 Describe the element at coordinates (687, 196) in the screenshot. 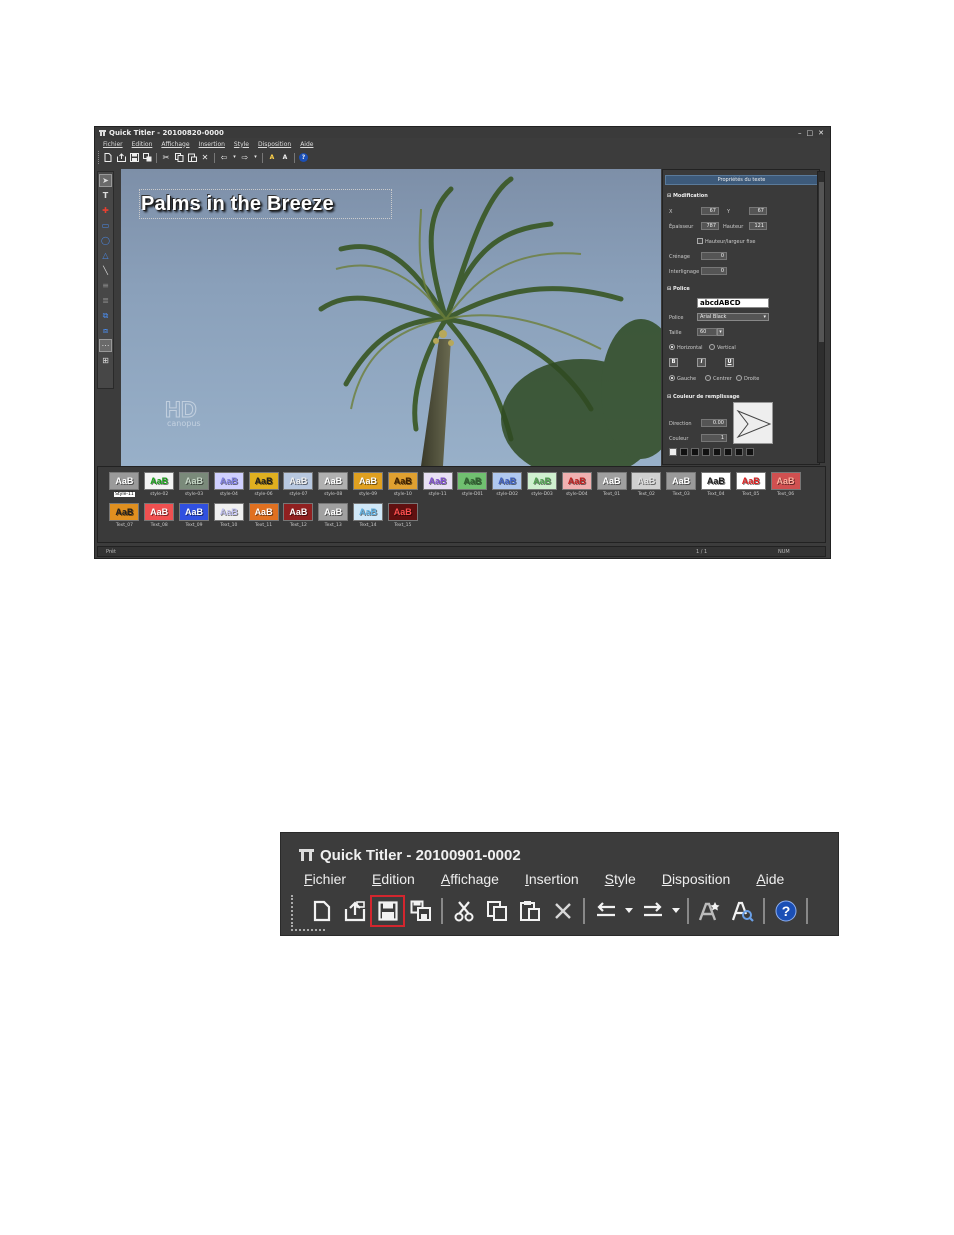

I see `section-modification: ⊟ Modification` at that location.